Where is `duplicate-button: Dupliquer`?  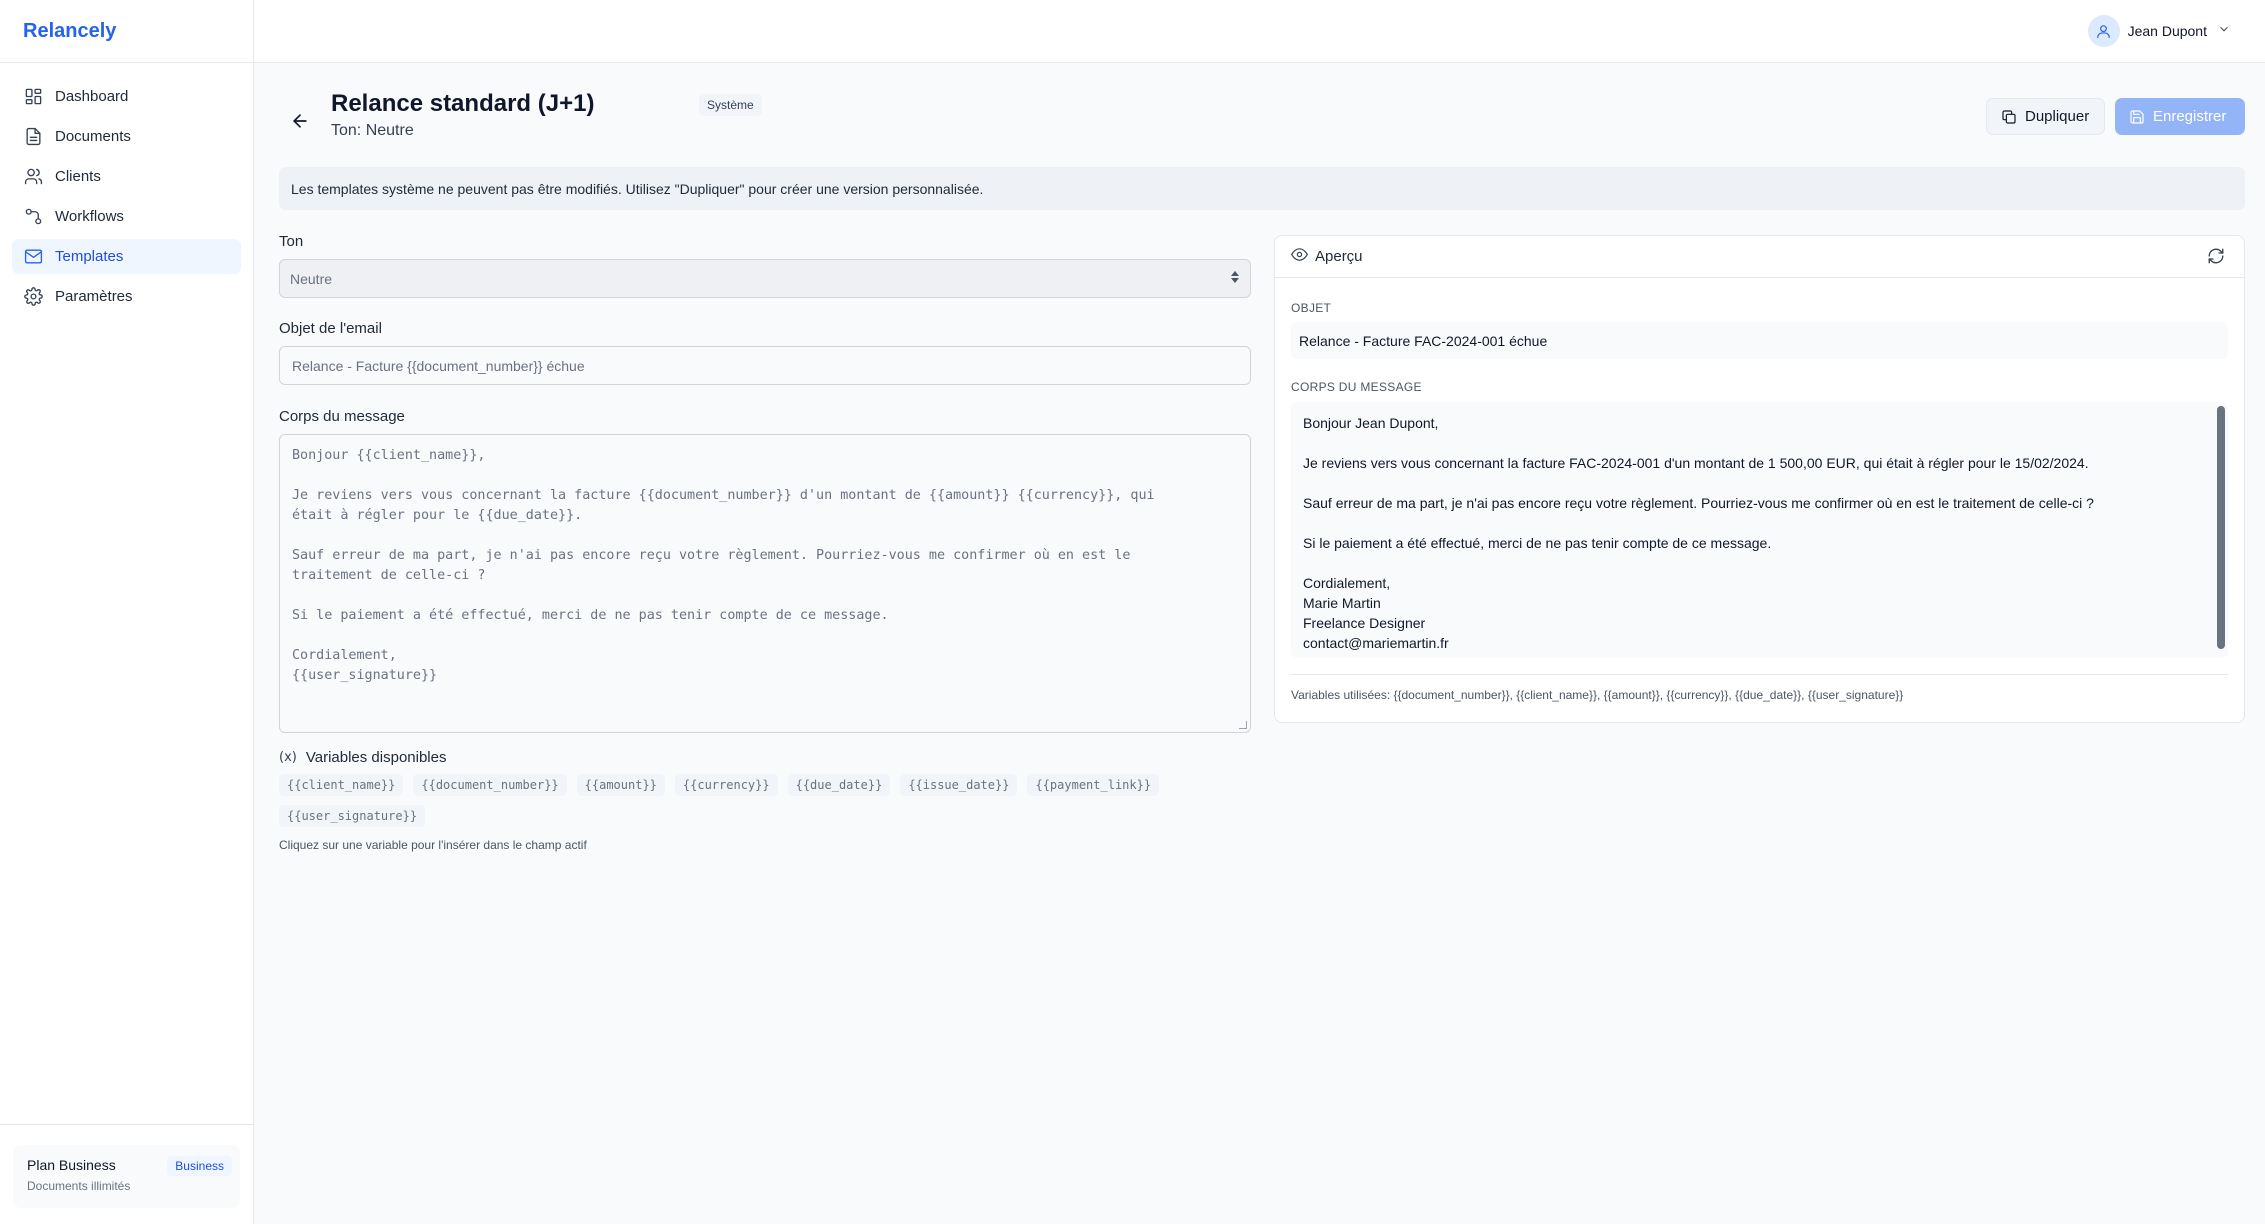
duplicate-button: Dupliquer is located at coordinates (2045, 116).